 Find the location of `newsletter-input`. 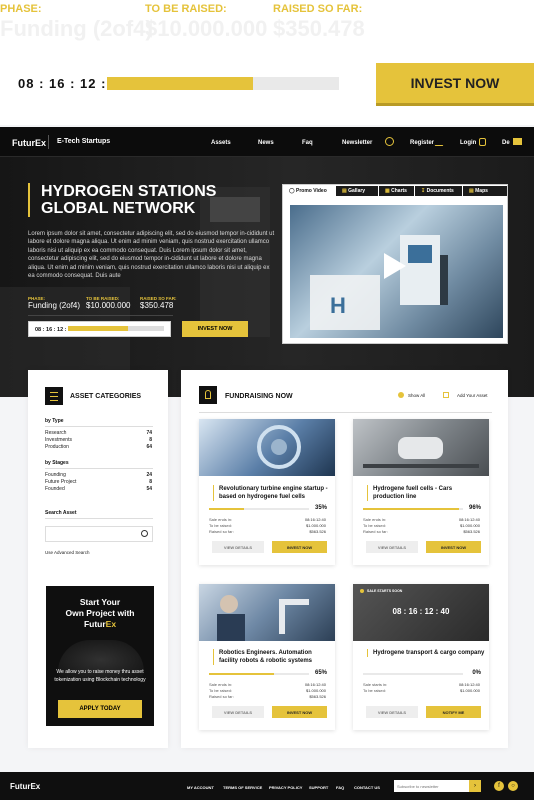

newsletter-input is located at coordinates (431, 786).